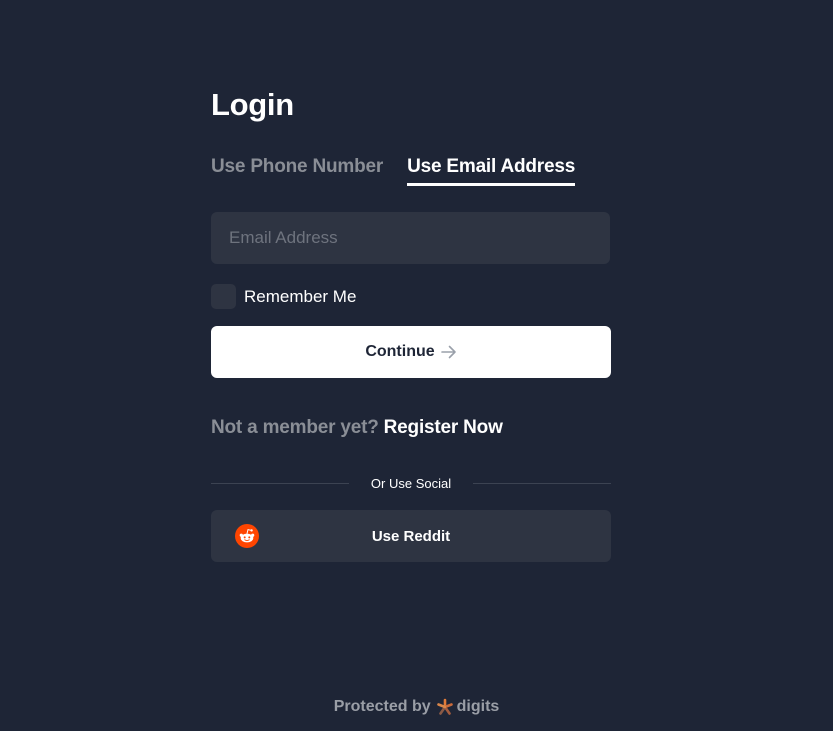  I want to click on register-prompt-row: Not a member yet? Register Now, so click(411, 428).